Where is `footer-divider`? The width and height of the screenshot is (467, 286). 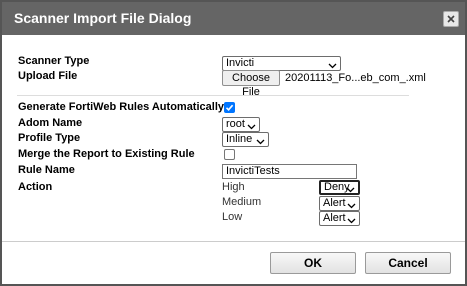 footer-divider is located at coordinates (233, 241).